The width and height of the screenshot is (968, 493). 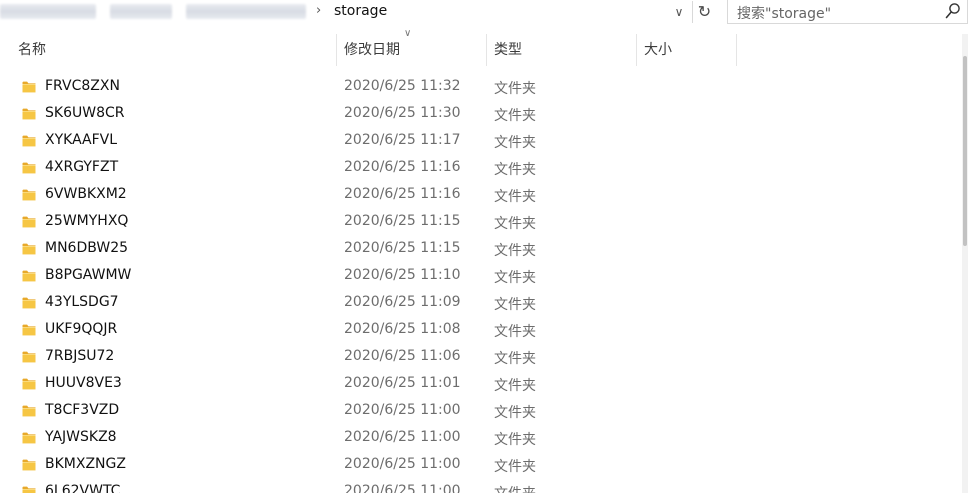 I want to click on file-name: HUUV8VE3, so click(x=83, y=383).